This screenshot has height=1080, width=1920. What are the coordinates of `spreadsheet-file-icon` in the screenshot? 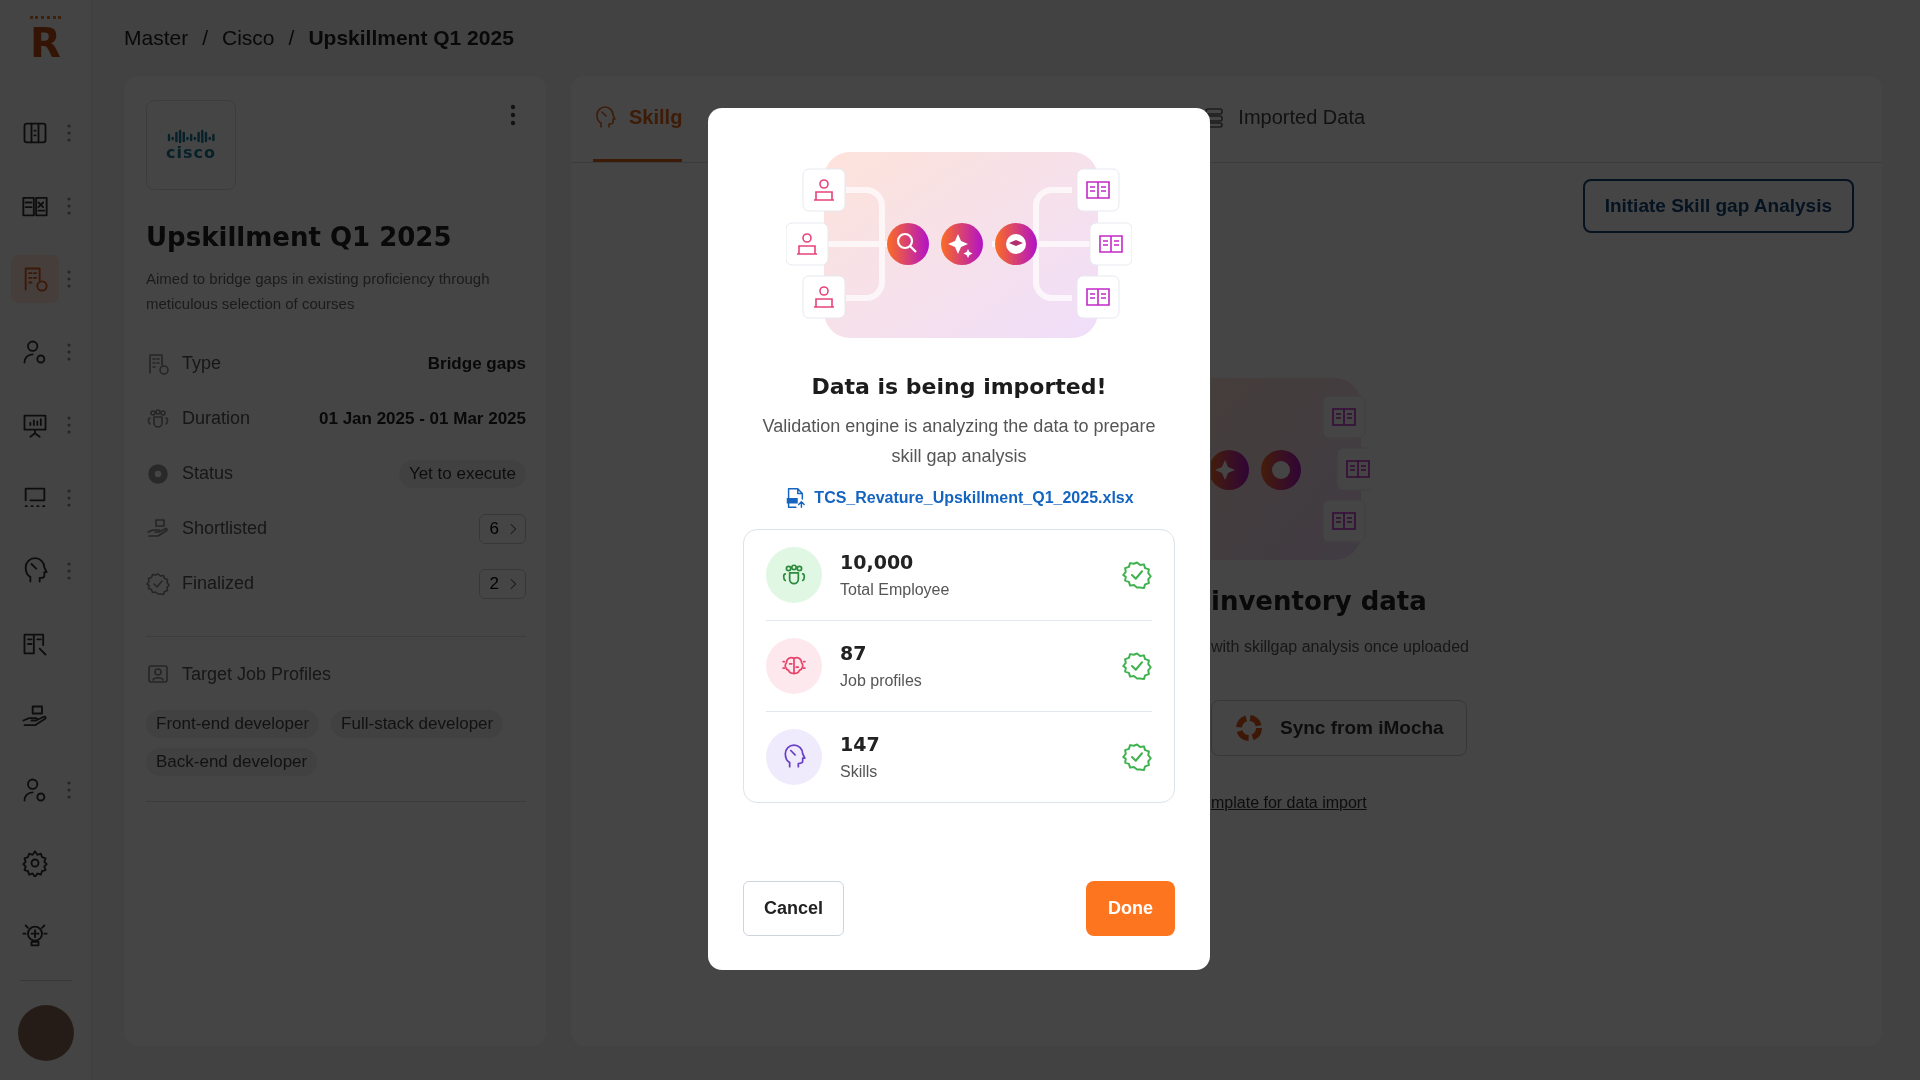 It's located at (795, 498).